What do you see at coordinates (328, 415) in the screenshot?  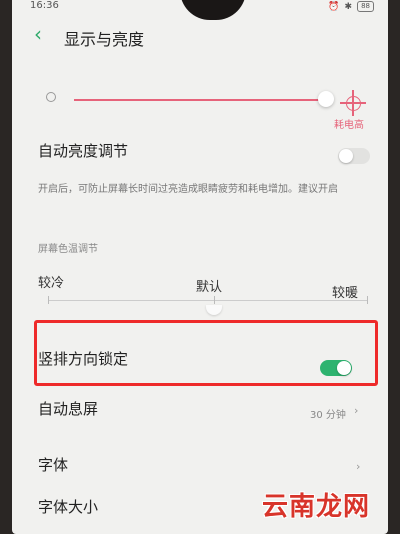 I see `auto-screen-off-value: 30 分钟` at bounding box center [328, 415].